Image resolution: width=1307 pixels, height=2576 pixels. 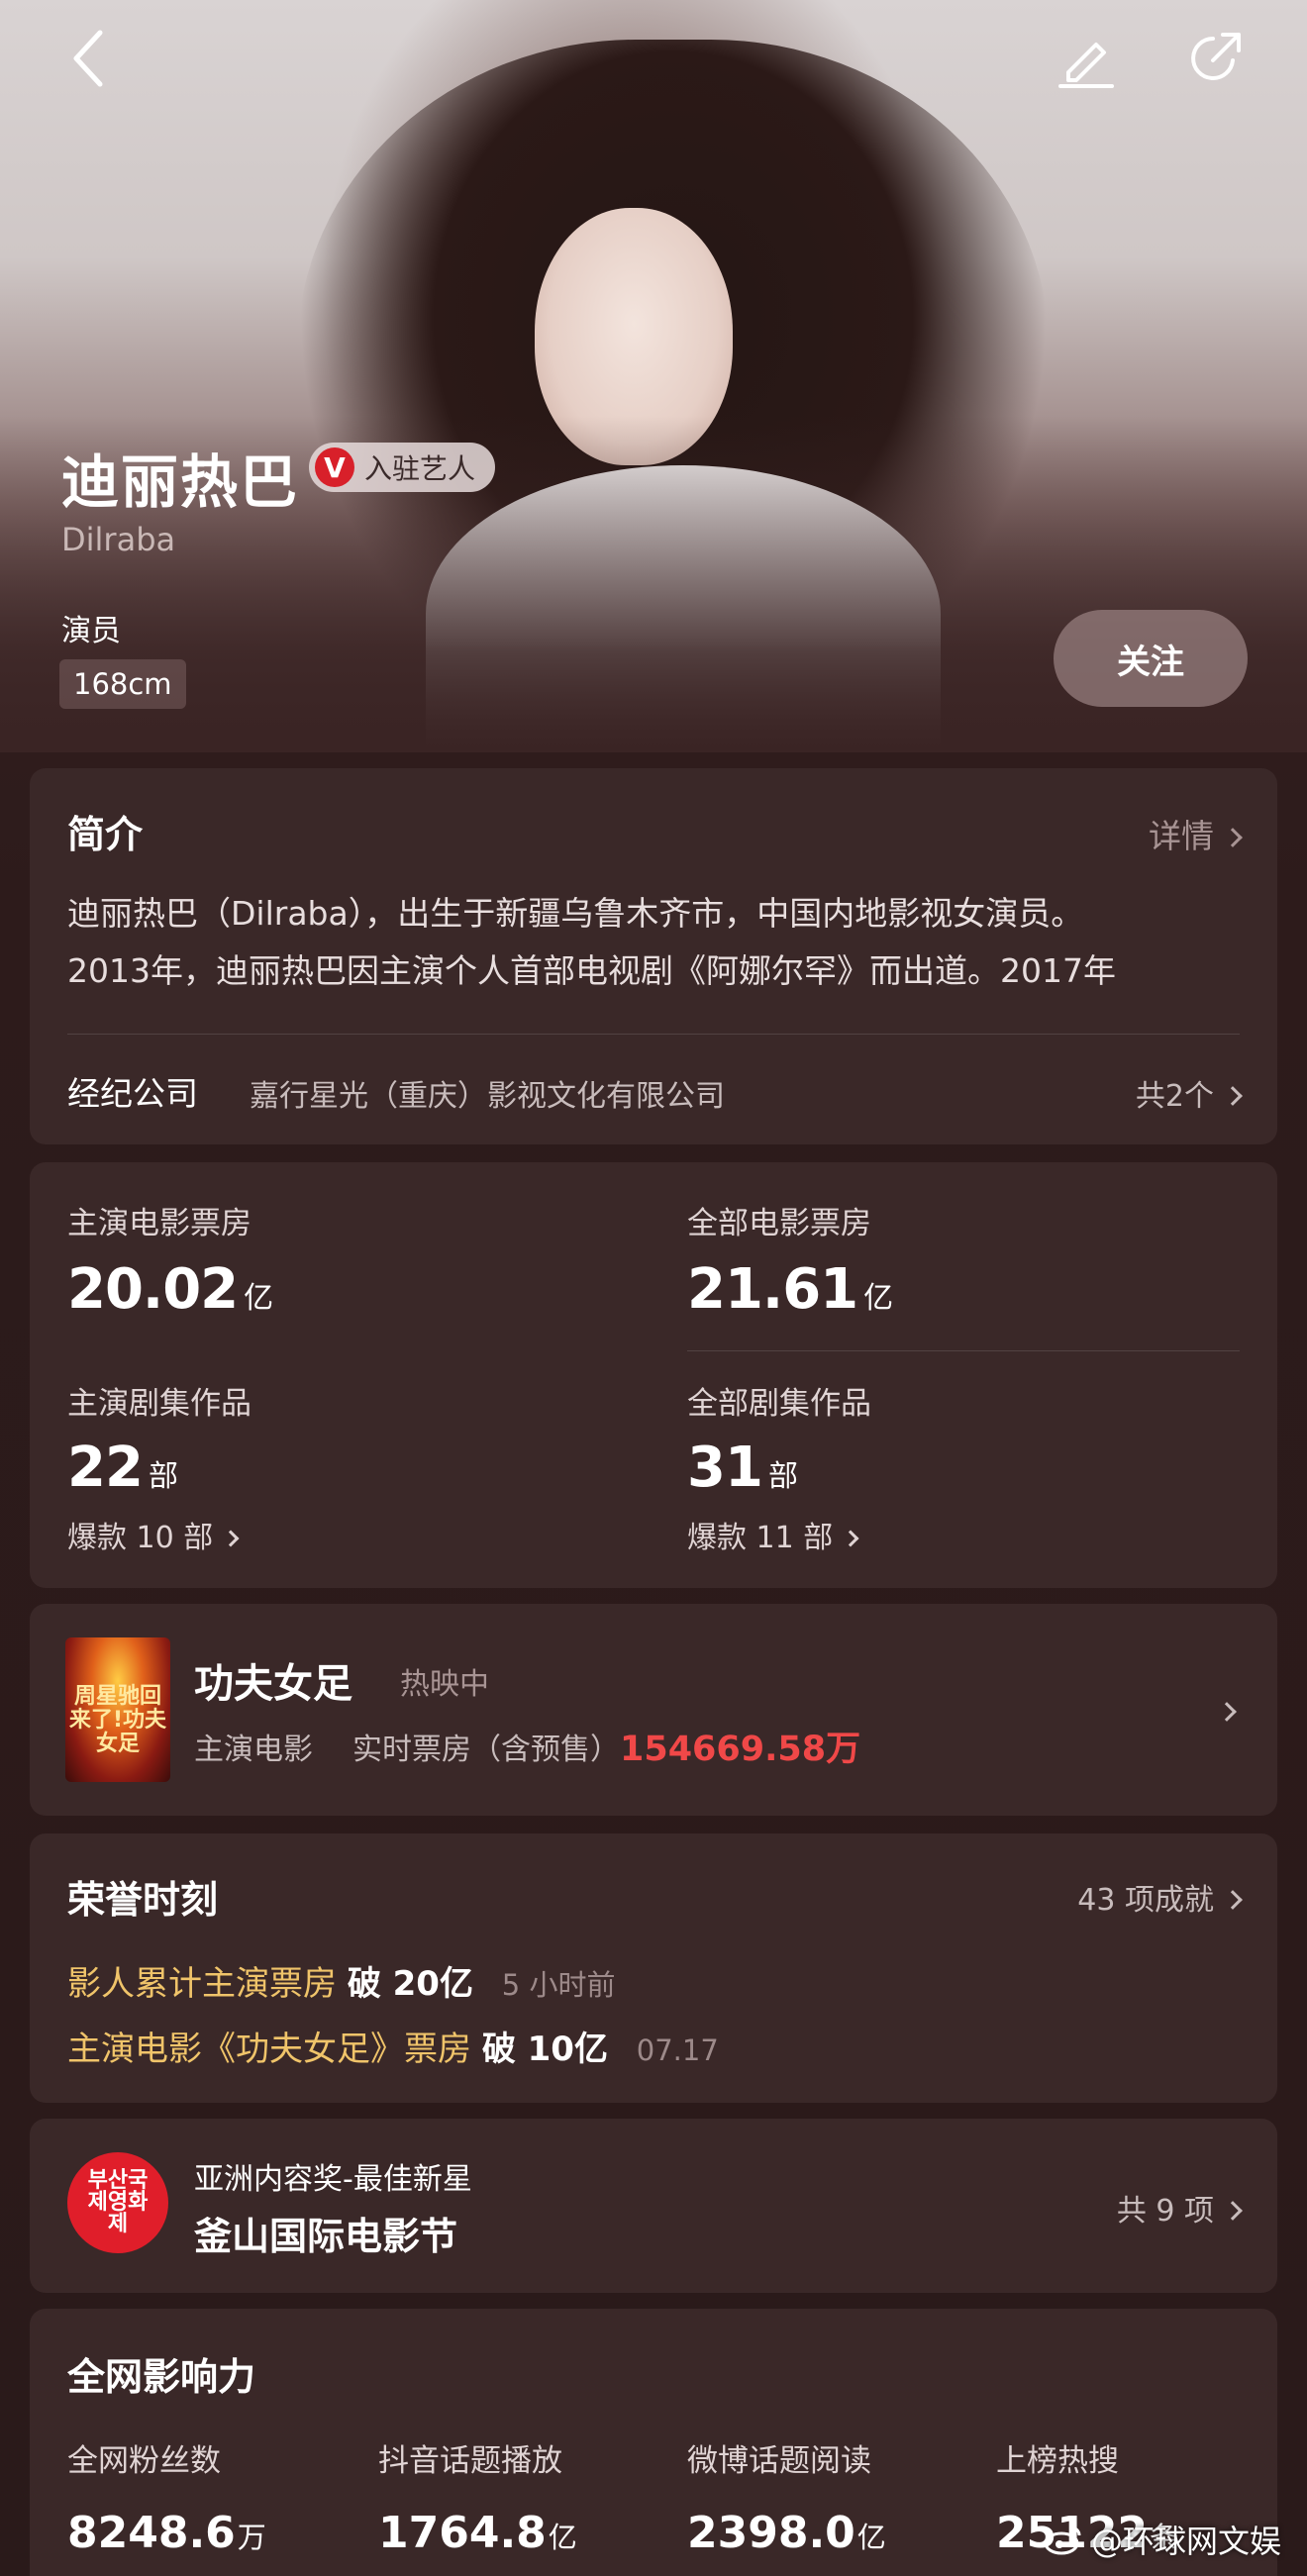 What do you see at coordinates (143, 1900) in the screenshot?
I see `honors-title: 荣誉时刻` at bounding box center [143, 1900].